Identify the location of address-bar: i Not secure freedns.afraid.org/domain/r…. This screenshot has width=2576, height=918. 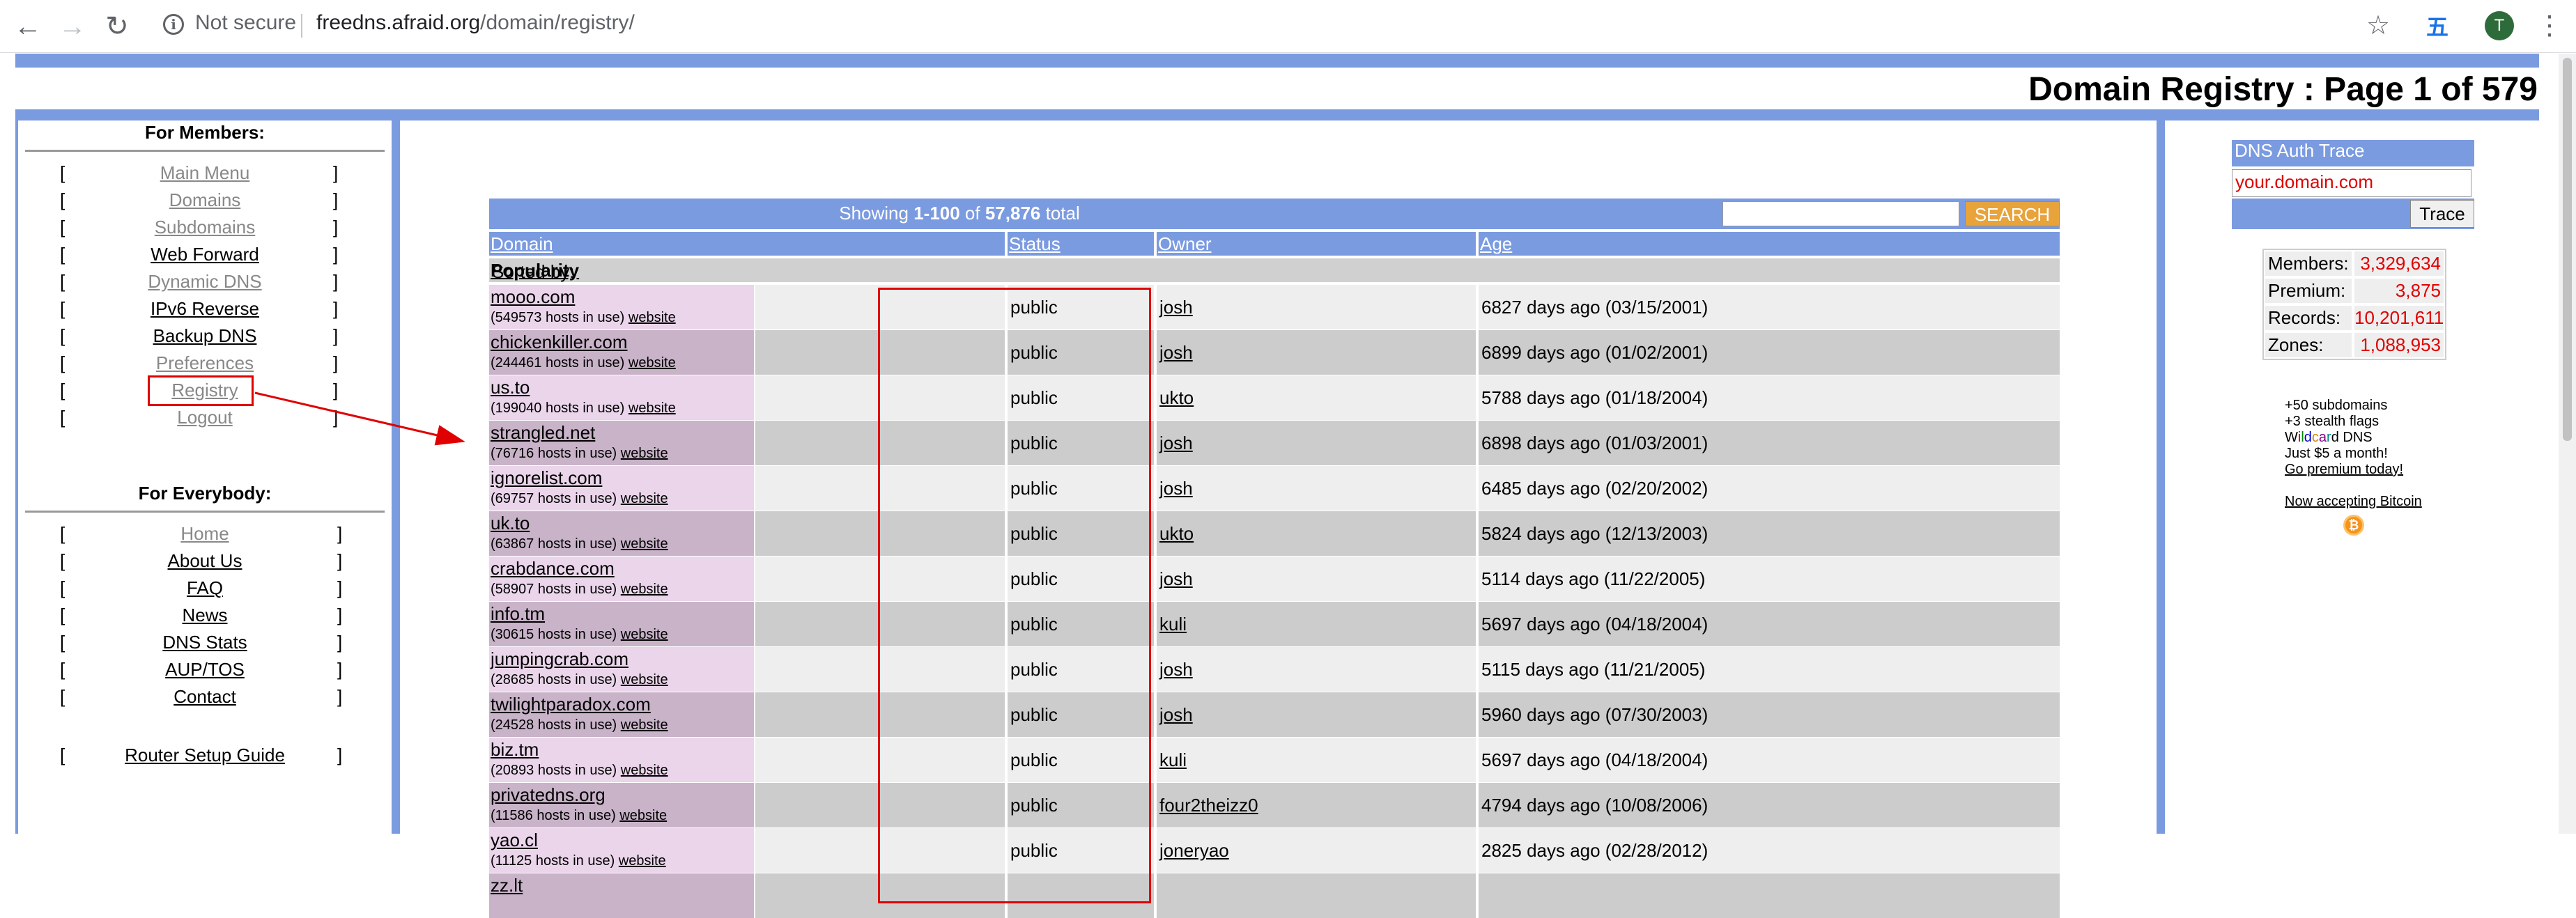
(1256, 26).